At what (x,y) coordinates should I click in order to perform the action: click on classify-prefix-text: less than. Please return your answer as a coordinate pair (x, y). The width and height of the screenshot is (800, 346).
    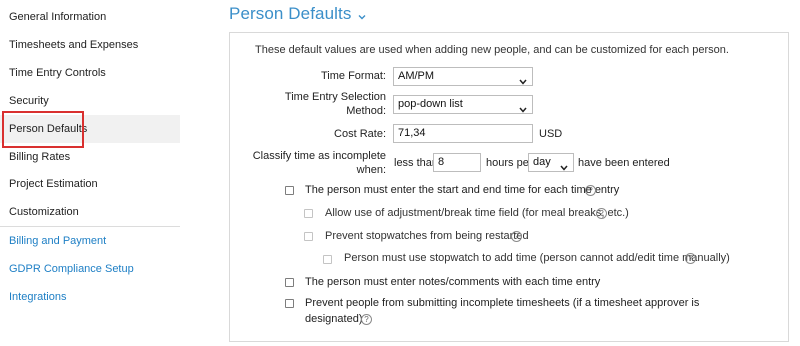
    Looking at the image, I should click on (416, 163).